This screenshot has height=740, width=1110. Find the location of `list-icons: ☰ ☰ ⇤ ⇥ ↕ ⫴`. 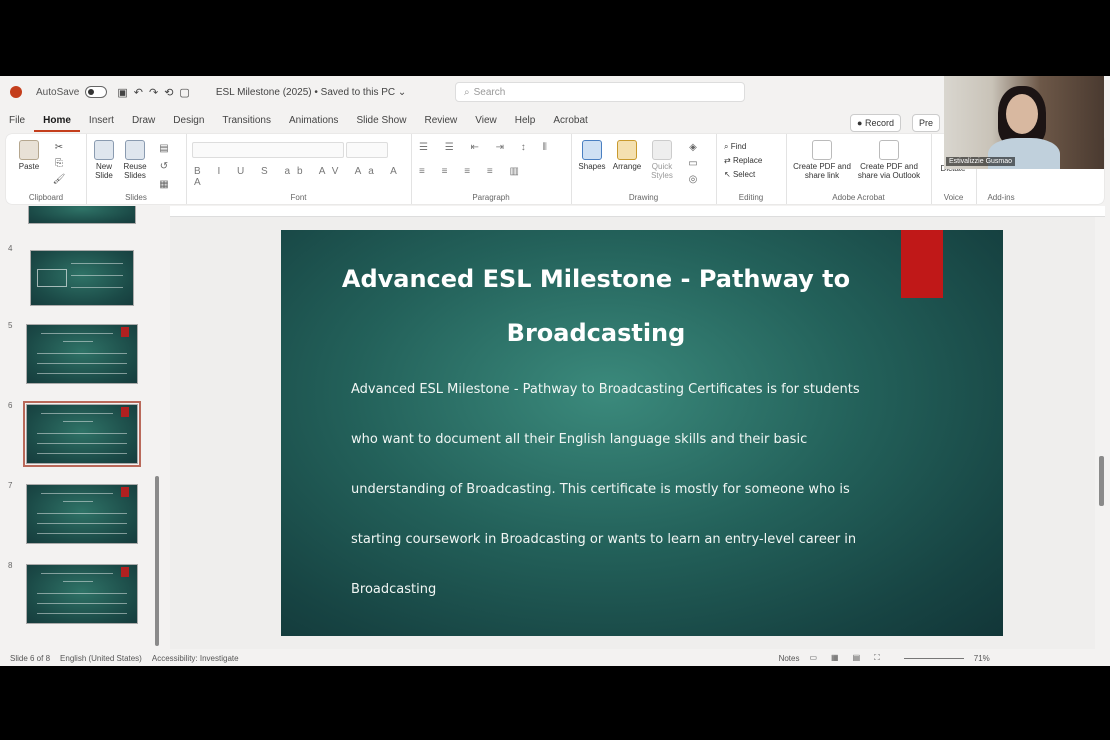

list-icons: ☰ ☰ ⇤ ⇥ ↕ ⫴ is located at coordinates (486, 147).